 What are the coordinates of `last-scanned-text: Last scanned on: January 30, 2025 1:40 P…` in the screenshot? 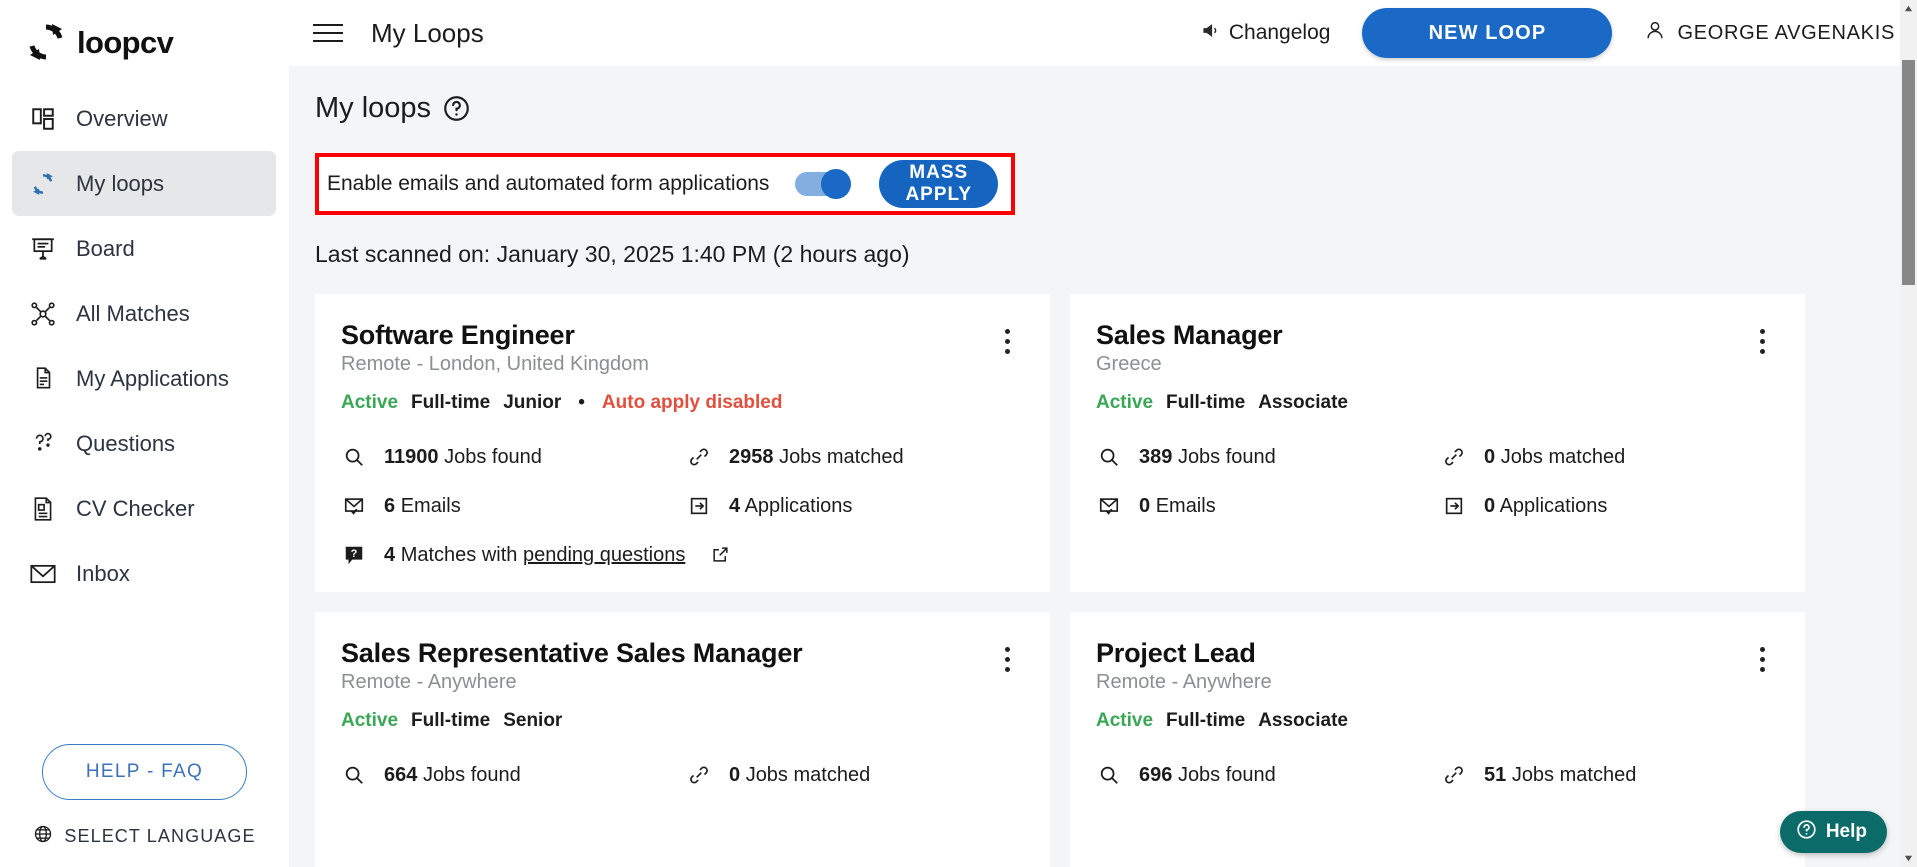 It's located at (612, 254).